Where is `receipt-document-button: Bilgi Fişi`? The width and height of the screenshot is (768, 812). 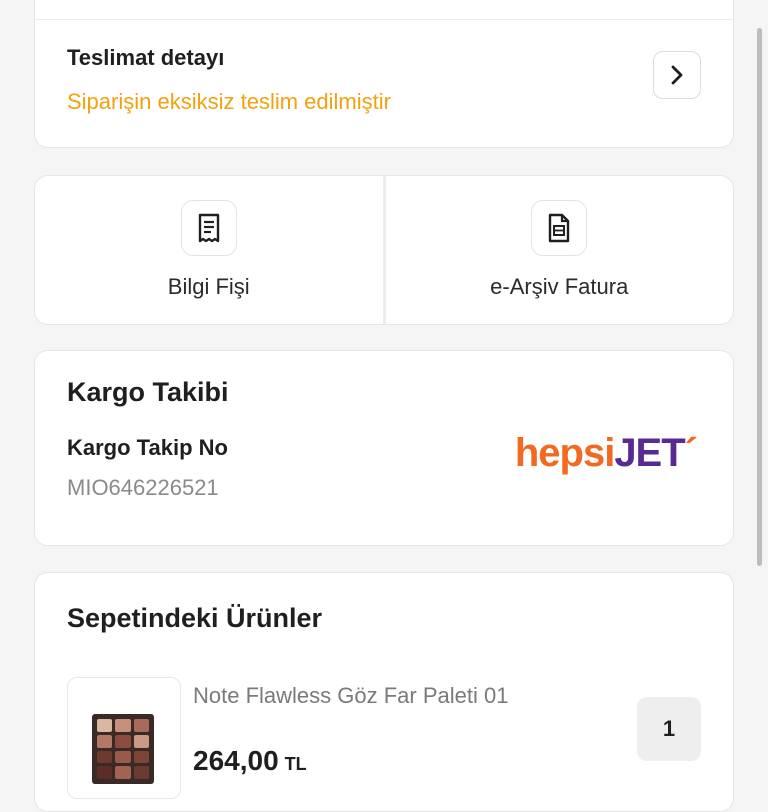 receipt-document-button: Bilgi Fişi is located at coordinates (209, 250).